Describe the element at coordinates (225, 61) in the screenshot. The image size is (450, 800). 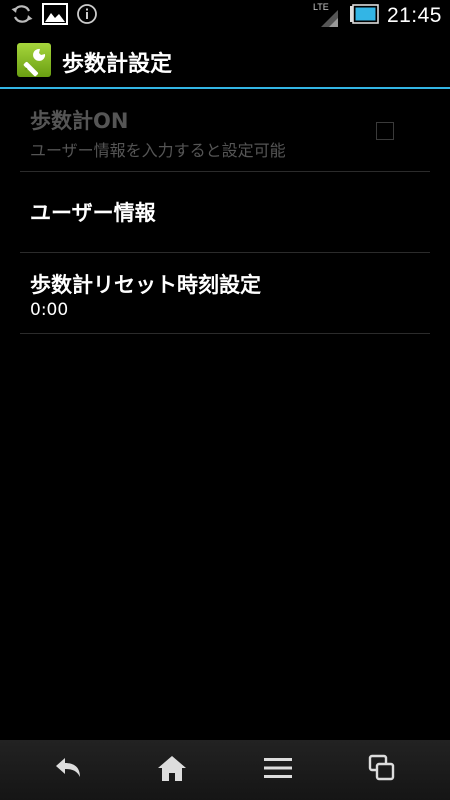
I see `action-bar: 歩数計設定` at that location.